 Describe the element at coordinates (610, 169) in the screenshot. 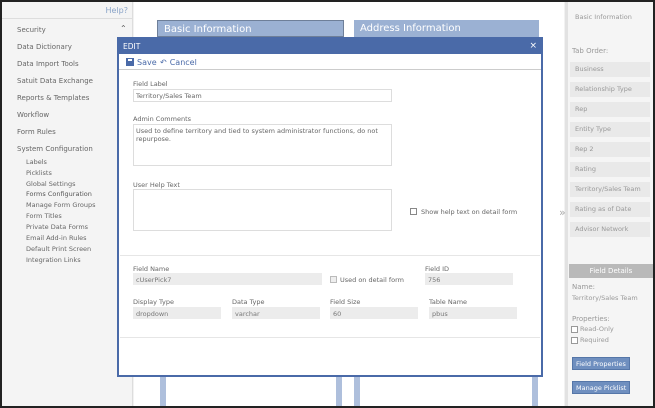

I see `tab-order-item: Rating` at that location.